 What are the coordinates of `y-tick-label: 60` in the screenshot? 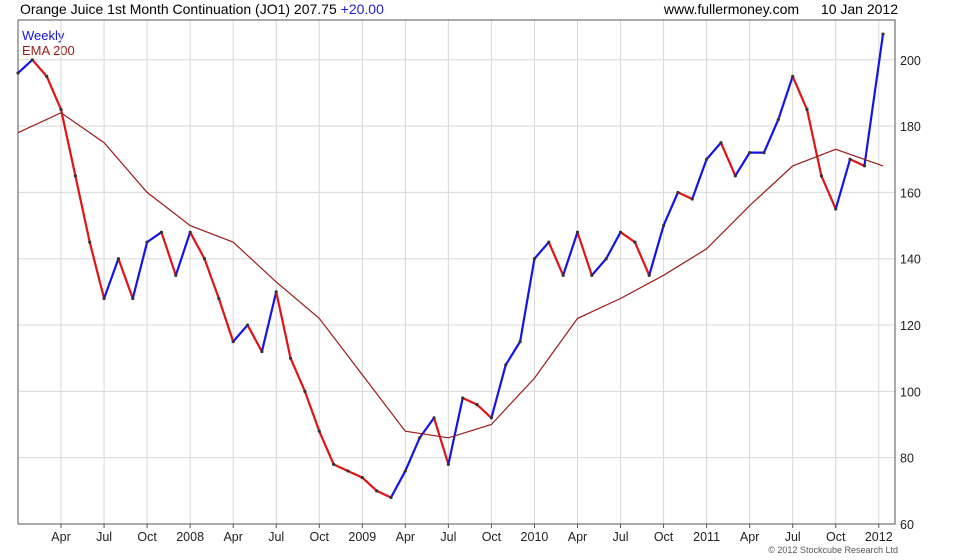 It's located at (907, 525).